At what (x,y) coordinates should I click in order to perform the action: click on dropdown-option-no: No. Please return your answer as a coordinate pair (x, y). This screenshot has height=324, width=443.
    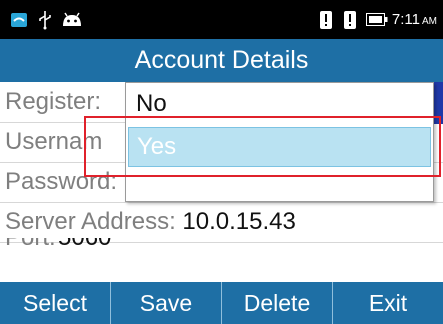
    Looking at the image, I should click on (279, 104).